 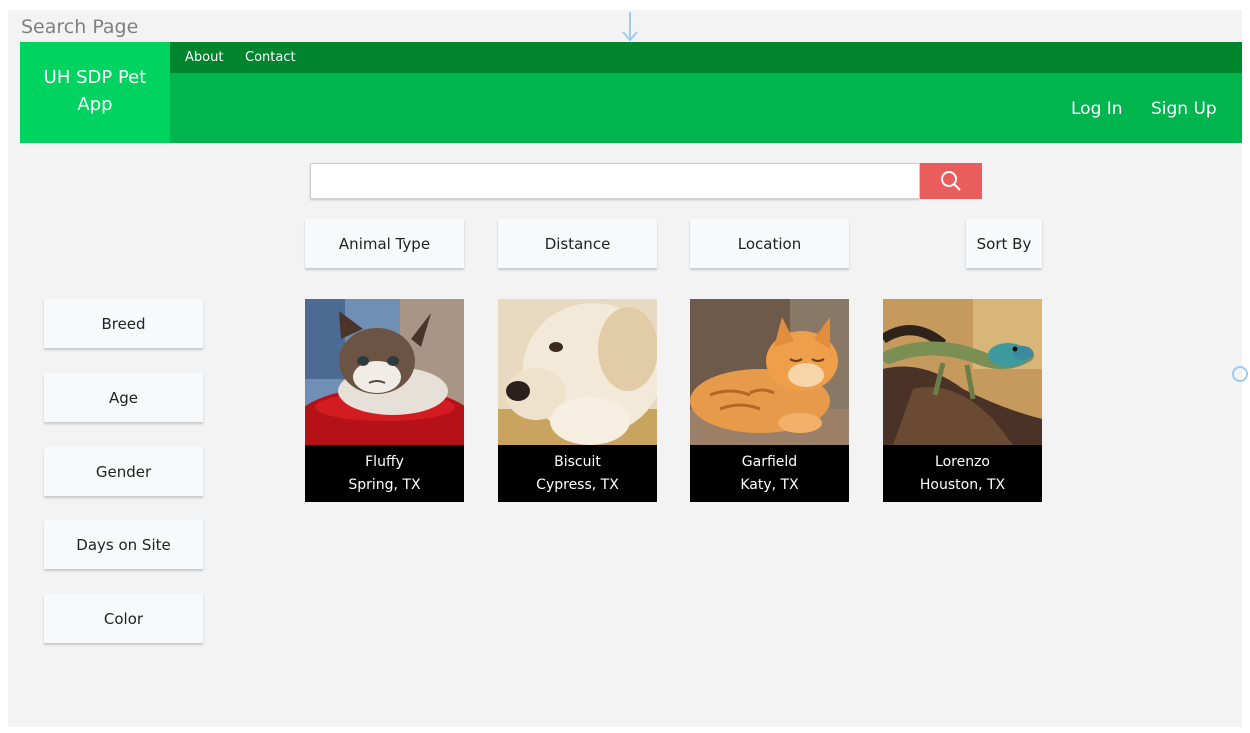 What do you see at coordinates (95, 77) in the screenshot?
I see `brand-line-1: UH SDP Pet` at bounding box center [95, 77].